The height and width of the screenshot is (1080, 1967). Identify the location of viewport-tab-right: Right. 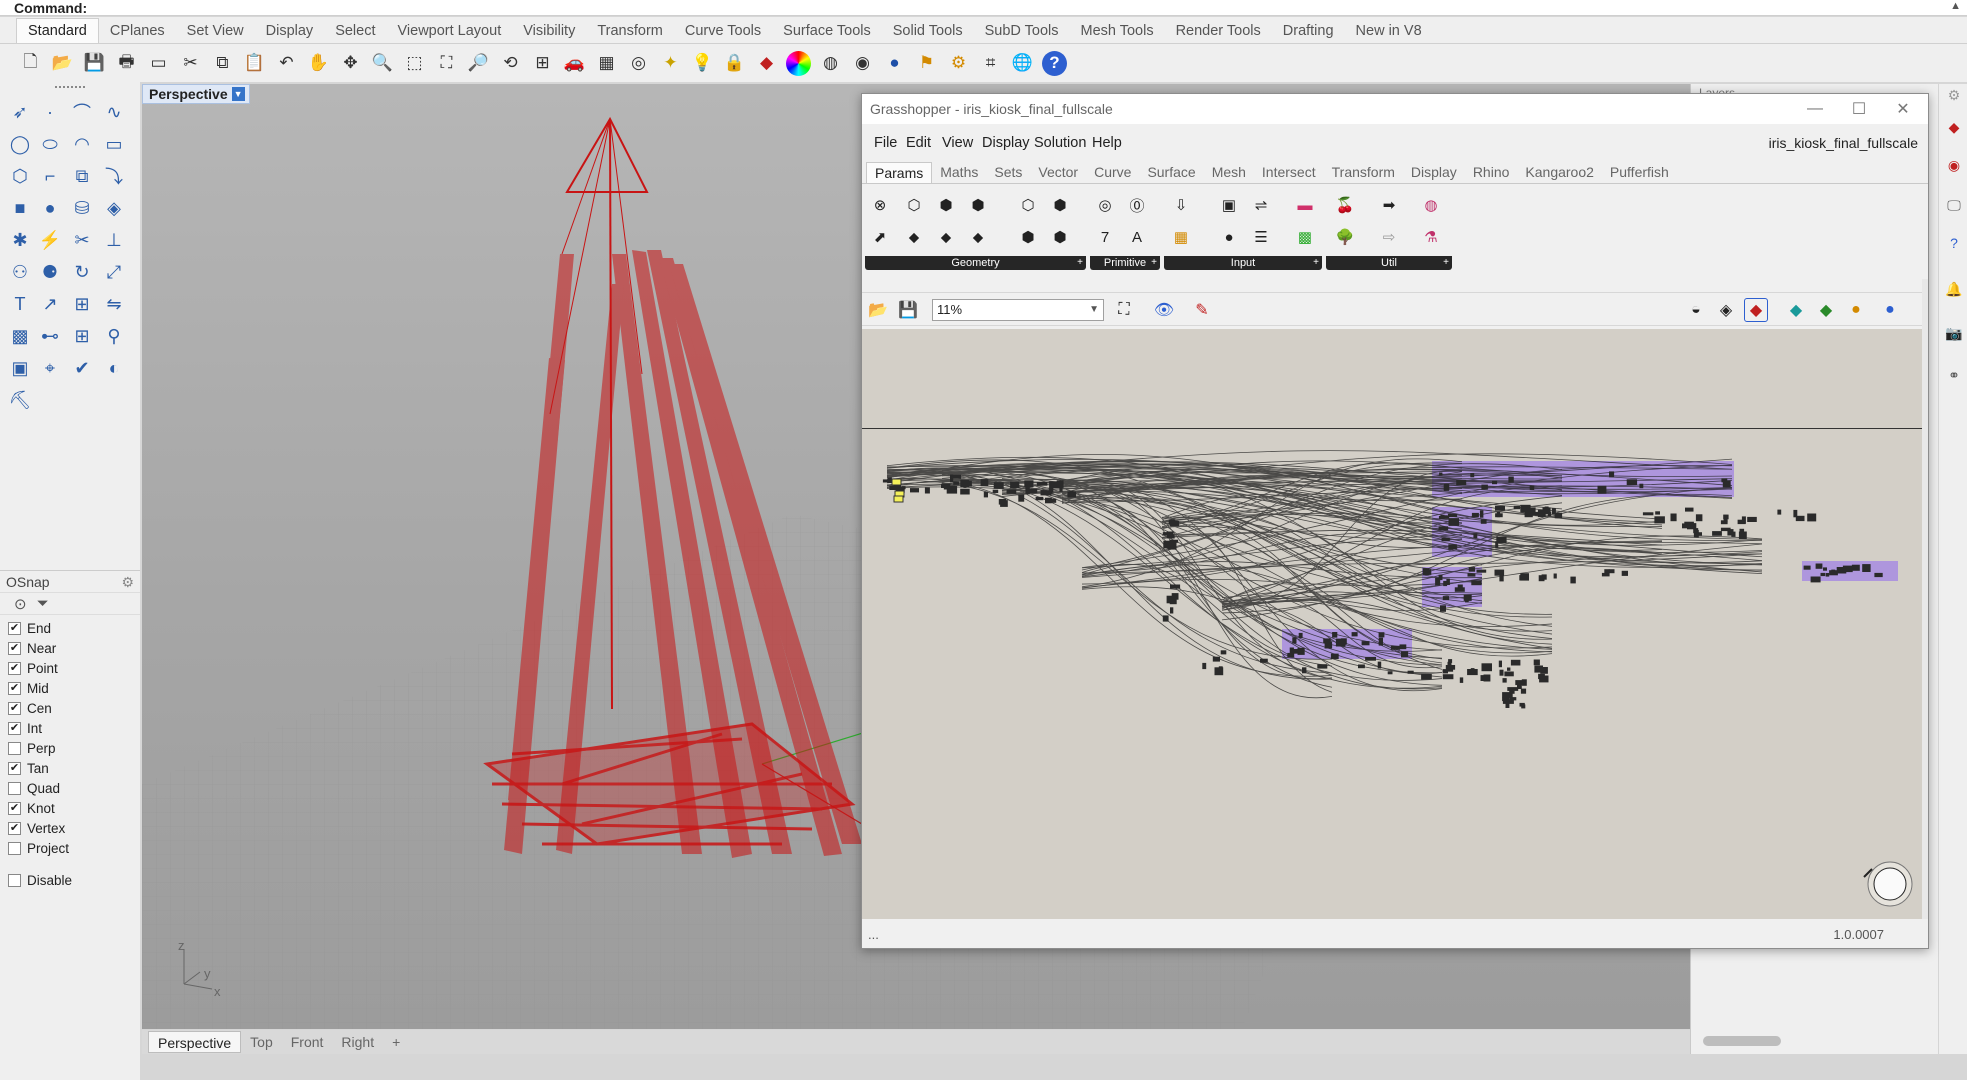
(357, 1042).